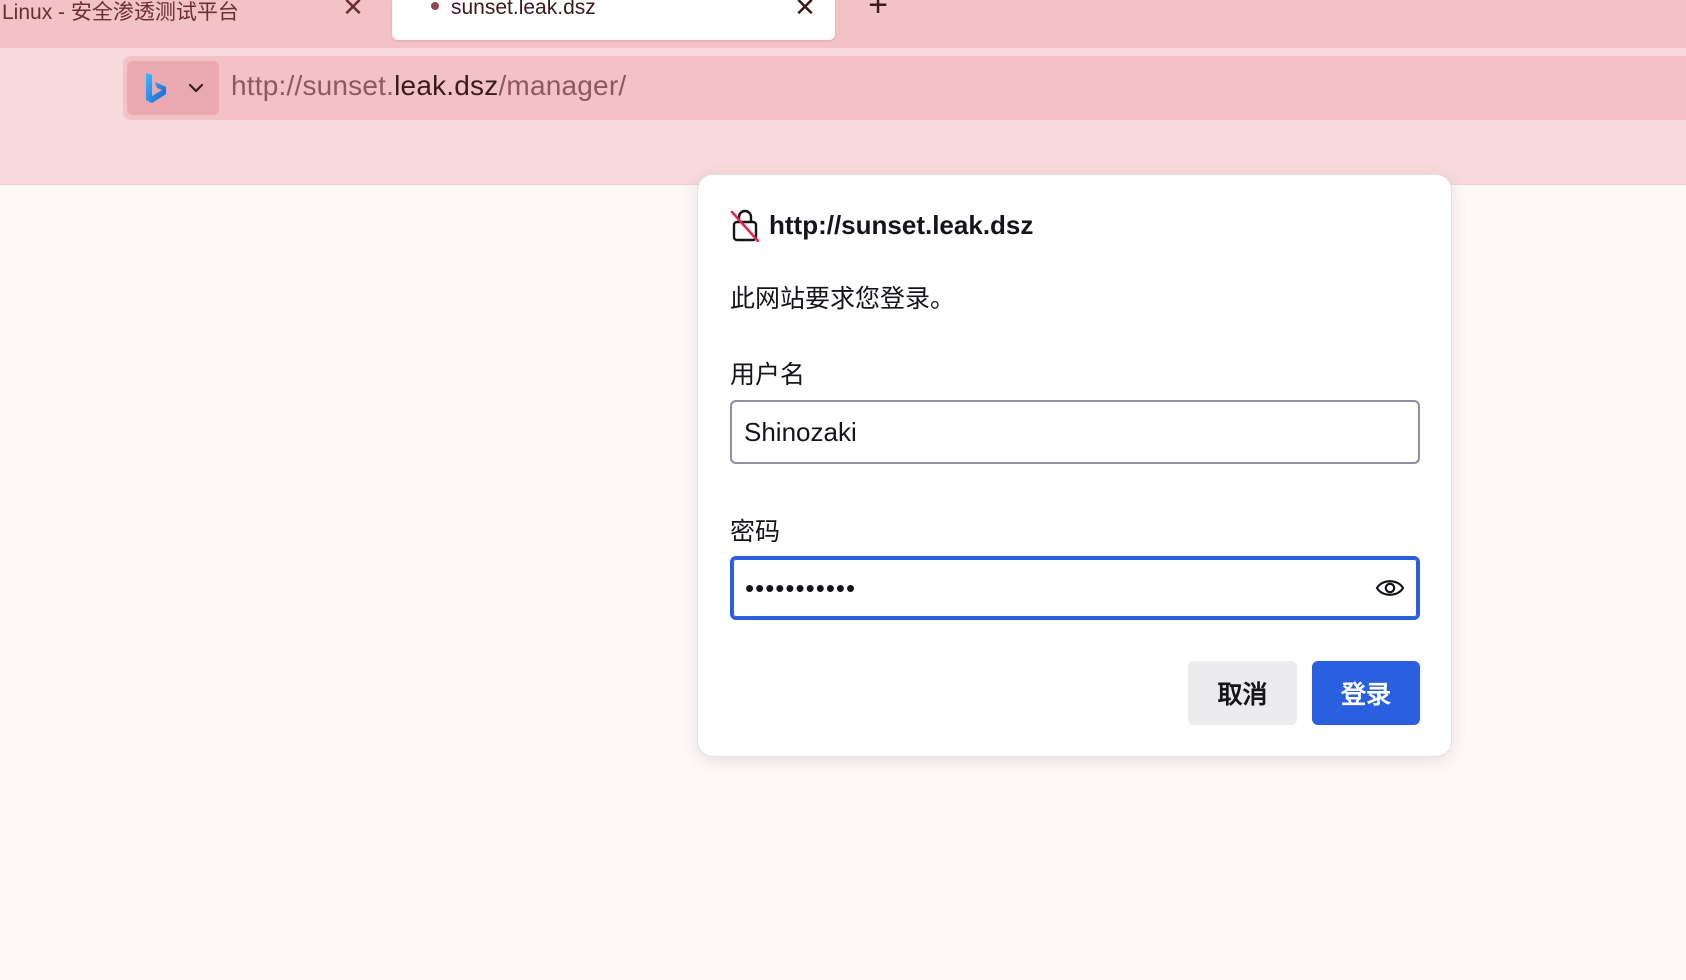 Image resolution: width=1686 pixels, height=980 pixels. I want to click on loading-dot-icon, so click(435, 6).